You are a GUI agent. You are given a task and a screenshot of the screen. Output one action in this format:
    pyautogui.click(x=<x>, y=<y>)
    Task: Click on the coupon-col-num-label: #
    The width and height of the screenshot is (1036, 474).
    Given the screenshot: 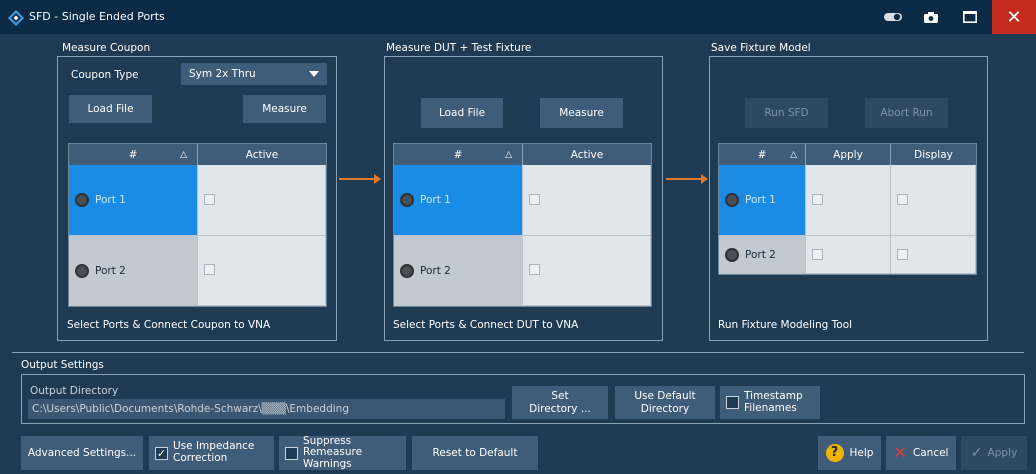 What is the action you would take?
    pyautogui.click(x=133, y=154)
    